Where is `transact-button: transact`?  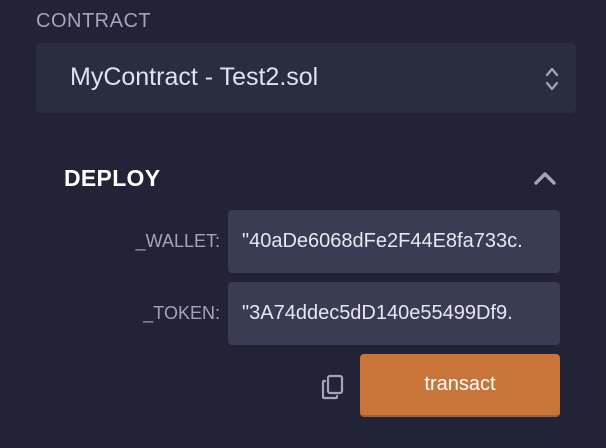 transact-button: transact is located at coordinates (460, 385).